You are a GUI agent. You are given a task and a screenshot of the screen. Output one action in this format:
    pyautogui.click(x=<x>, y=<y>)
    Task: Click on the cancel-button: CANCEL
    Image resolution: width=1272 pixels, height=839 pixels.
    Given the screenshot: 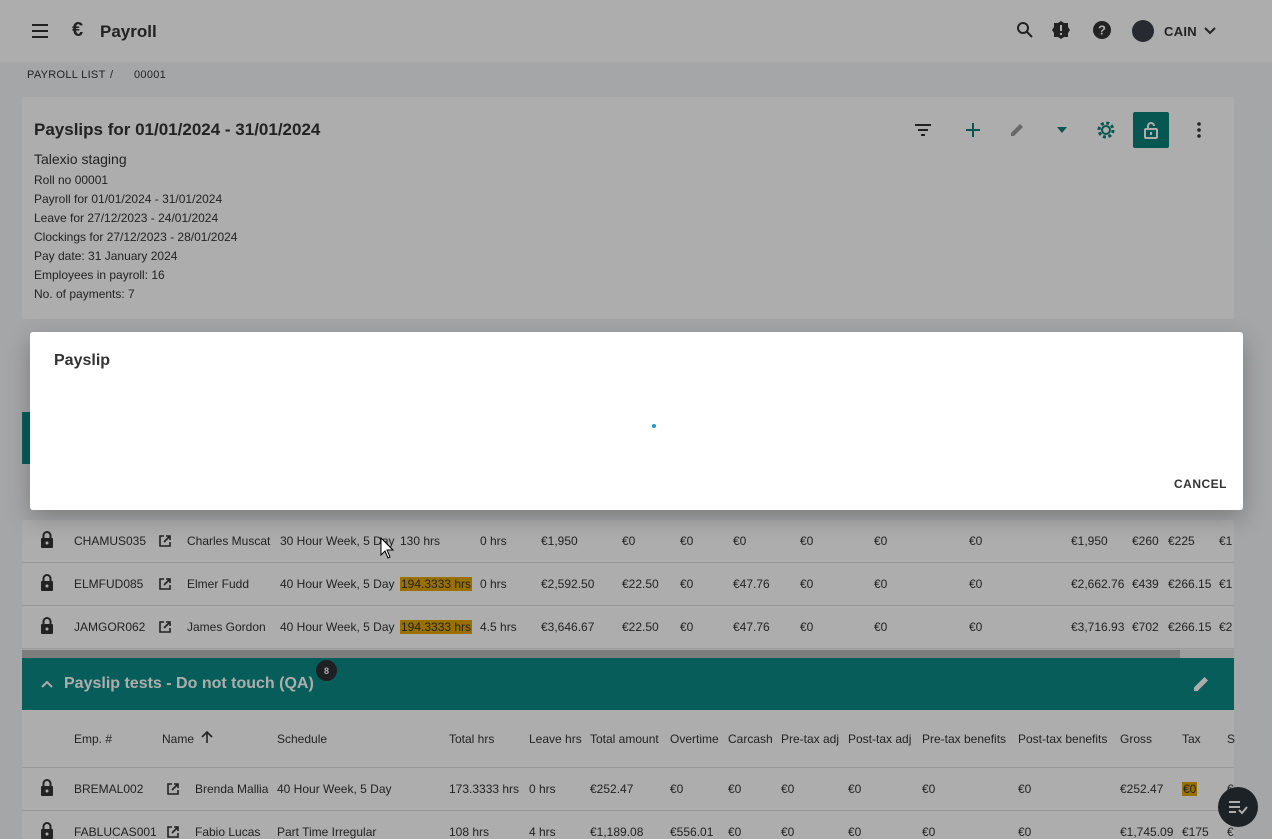 What is the action you would take?
    pyautogui.click(x=1200, y=484)
    